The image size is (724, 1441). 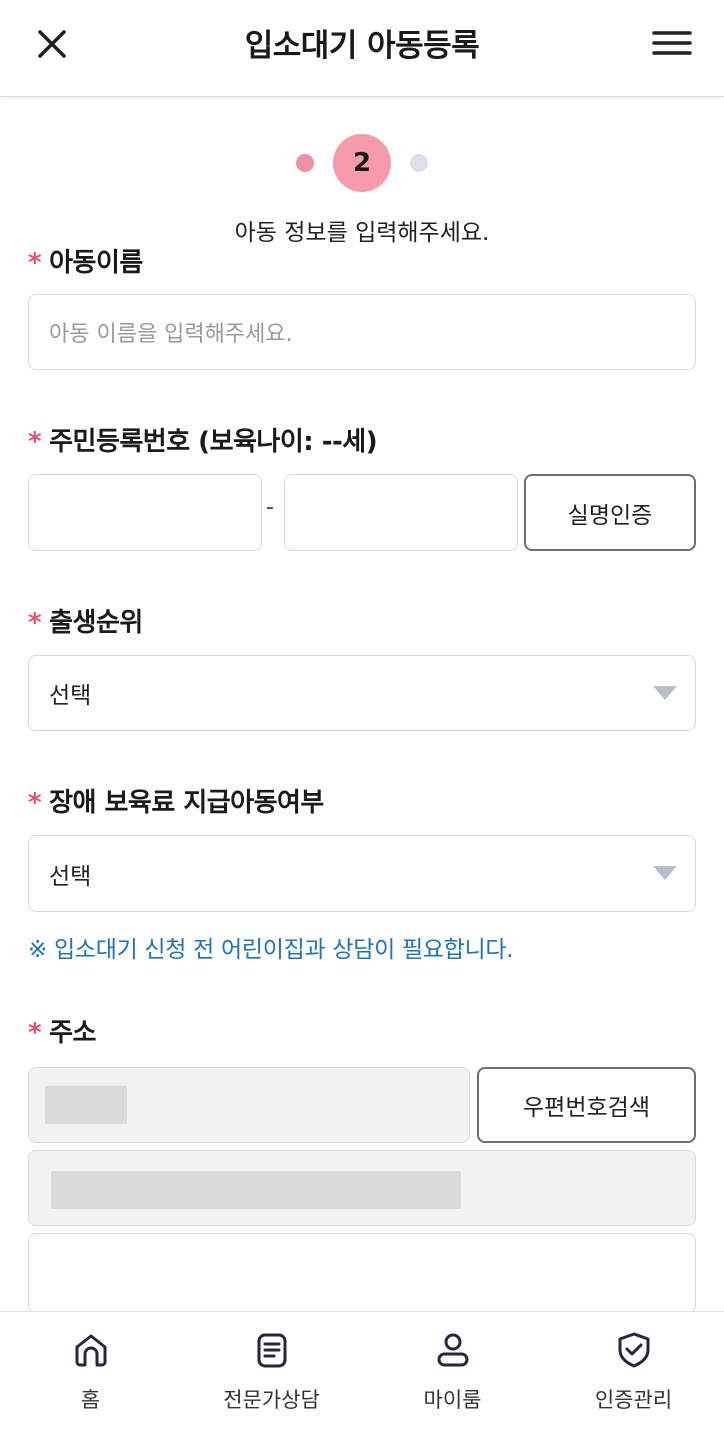 What do you see at coordinates (271, 1400) in the screenshot?
I see `tab-expert-label: 전문가상담` at bounding box center [271, 1400].